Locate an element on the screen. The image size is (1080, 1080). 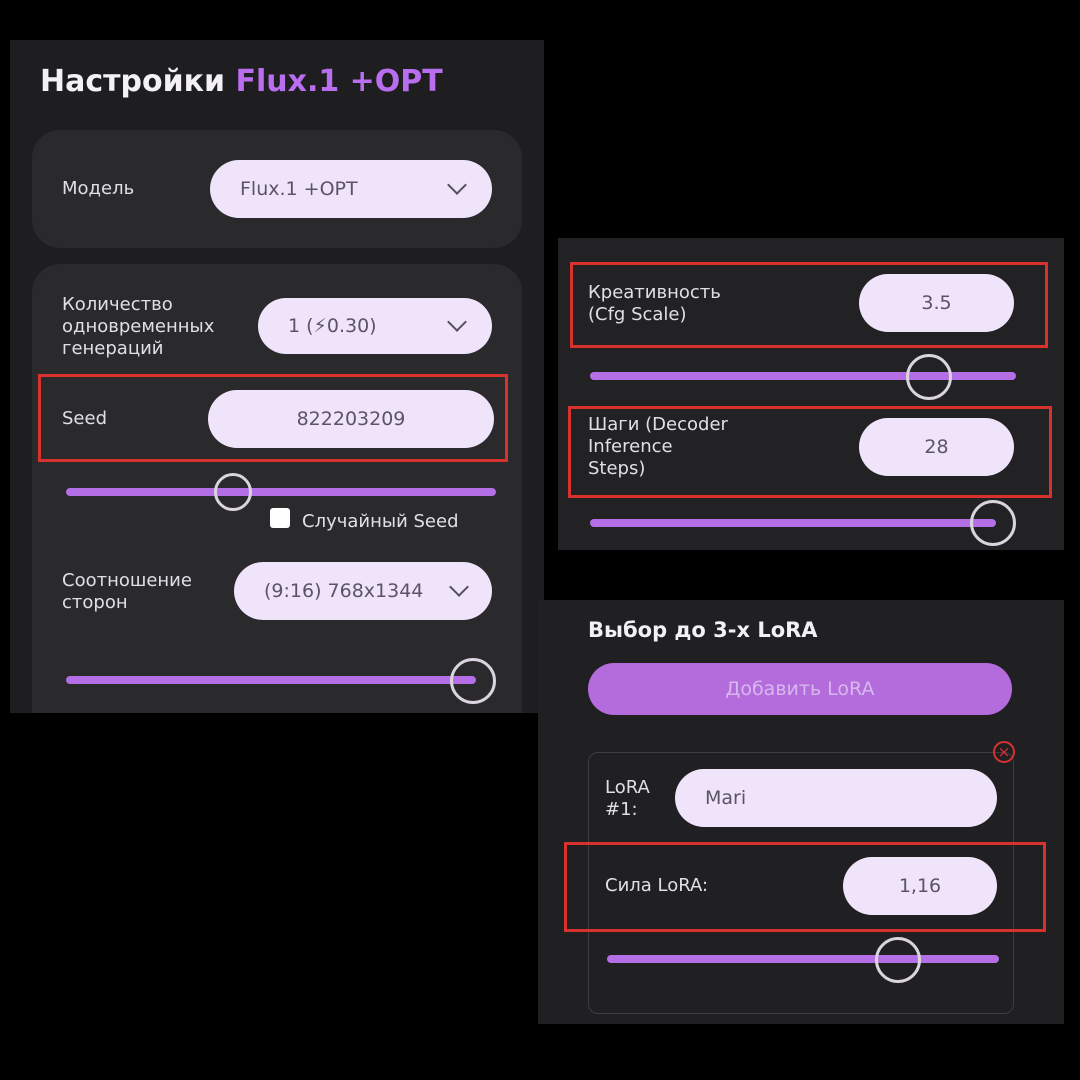
ratio-slider is located at coordinates (281, 681).